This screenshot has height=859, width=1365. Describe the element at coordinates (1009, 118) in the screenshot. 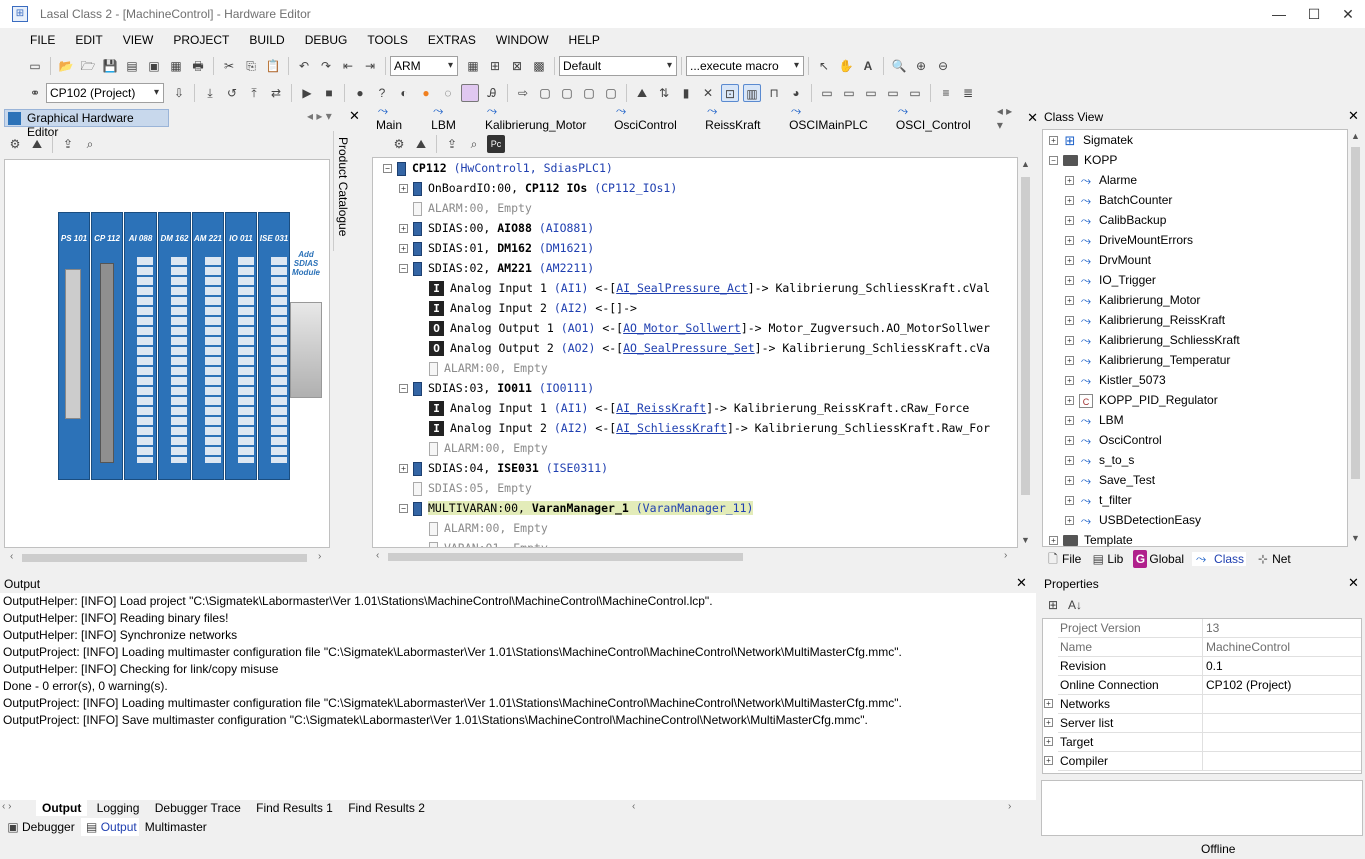

I see `tabs-nav-icon: ◂ ▸ ▾` at that location.